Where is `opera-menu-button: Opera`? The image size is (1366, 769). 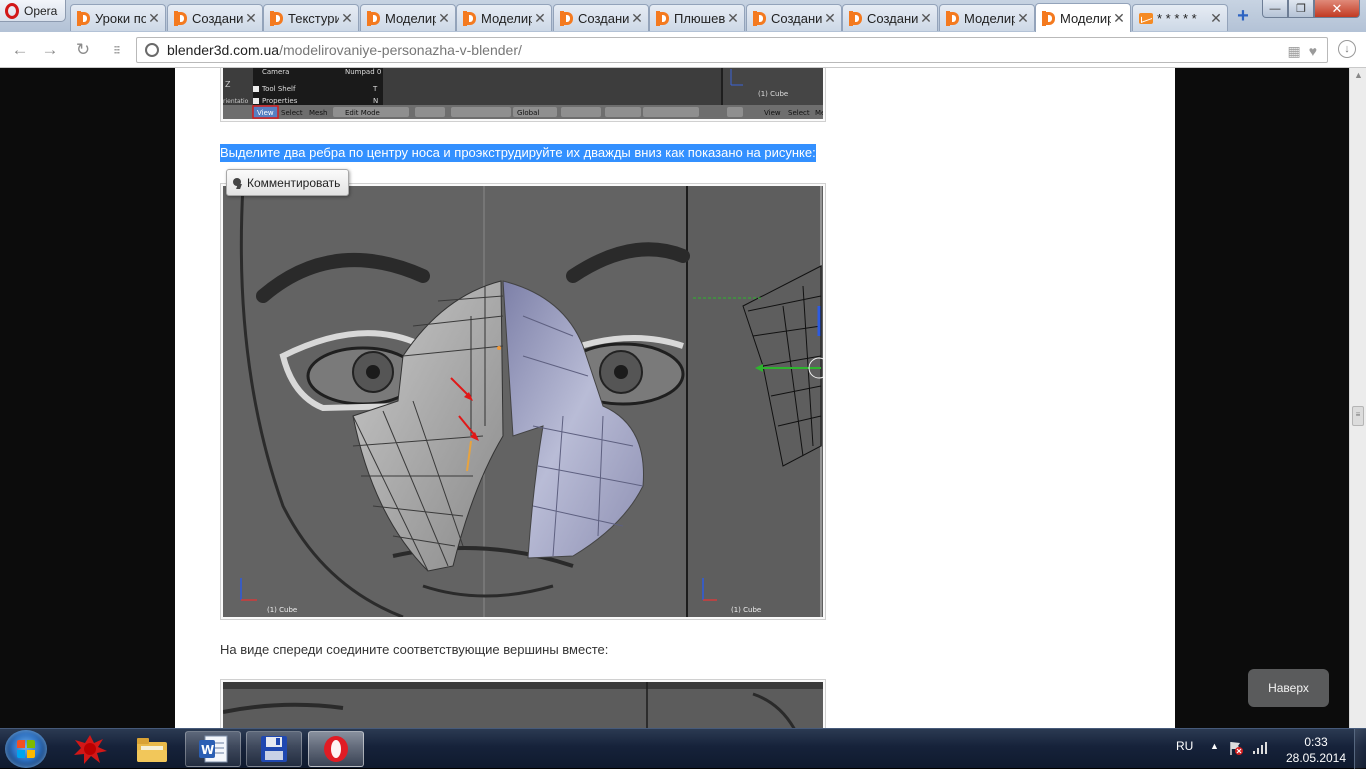 opera-menu-button: Opera is located at coordinates (33, 11).